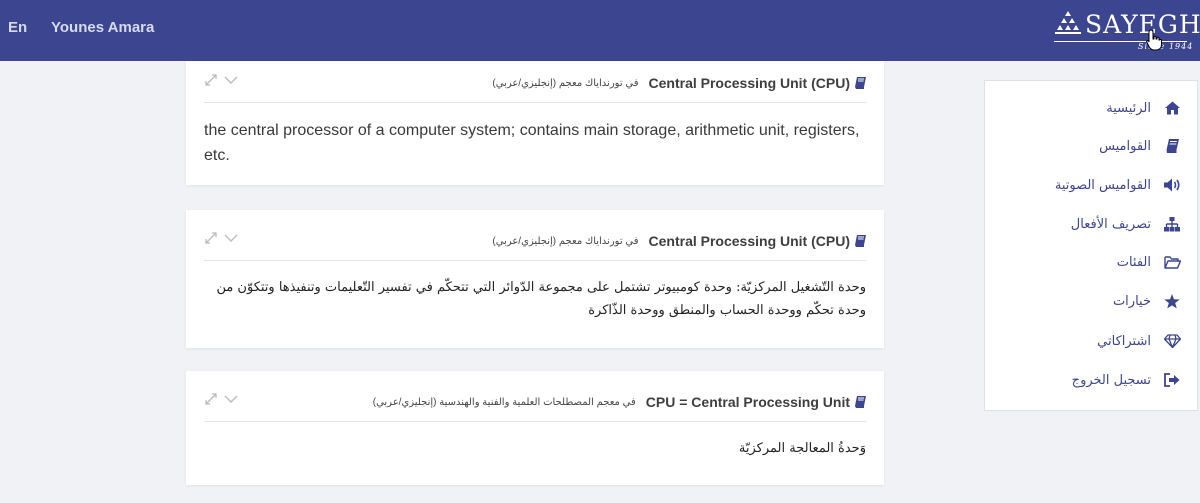 This screenshot has width=1200, height=503. I want to click on sidebar-item-dictionaries: القواميس, so click(1140, 146).